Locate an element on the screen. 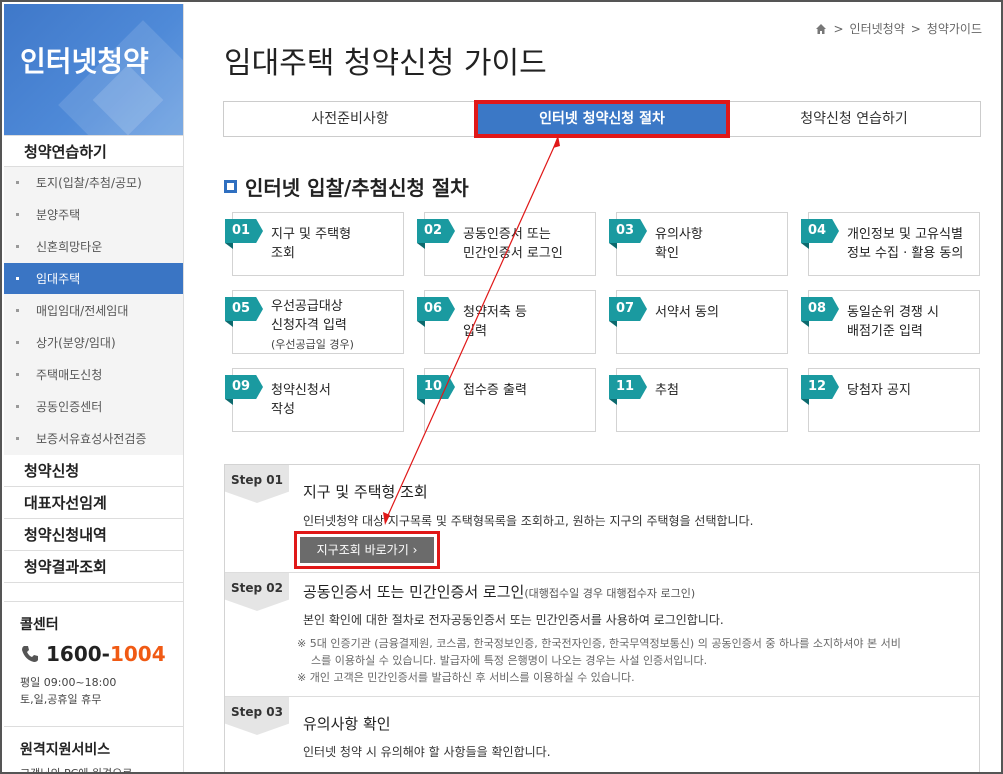 Image resolution: width=1003 pixels, height=774 pixels. step-desc: 인터넷 청약 시 유의해야 할 사항들을 확인합니다. is located at coordinates (427, 752).